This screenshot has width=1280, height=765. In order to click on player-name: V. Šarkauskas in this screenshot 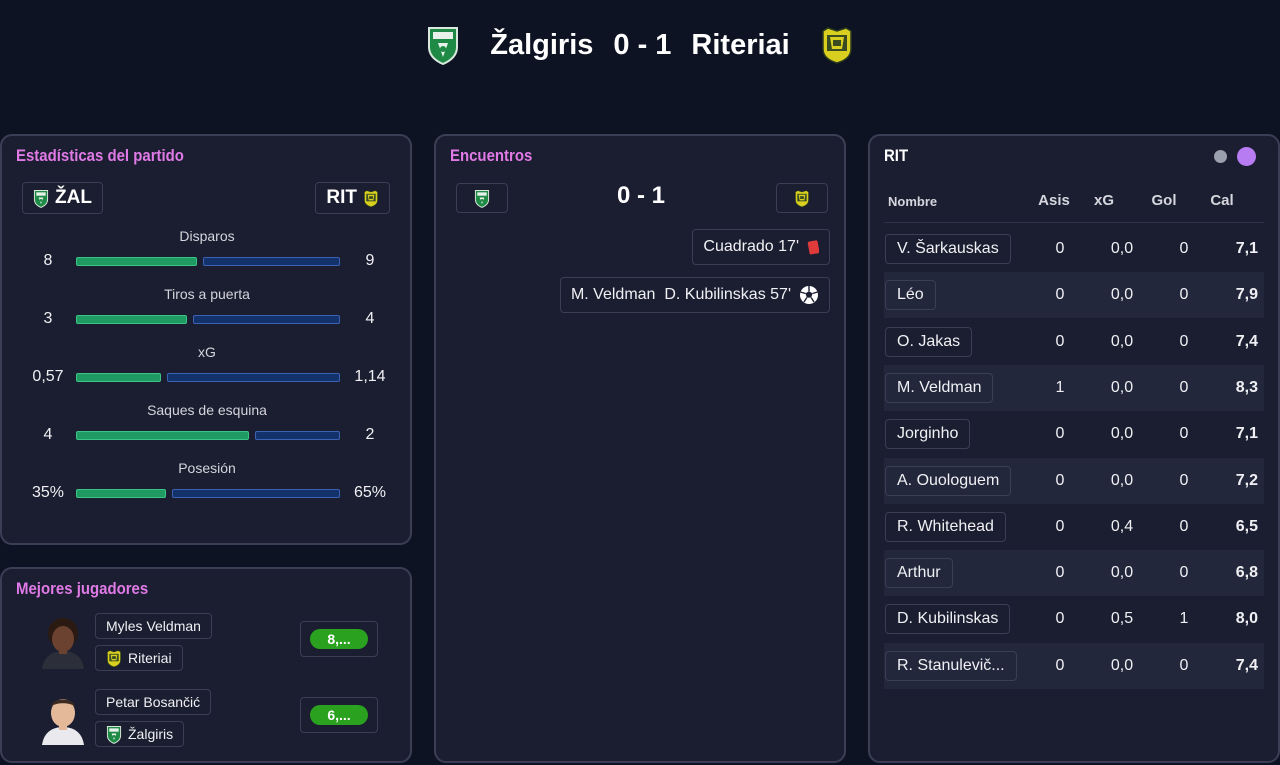, I will do `click(948, 249)`.